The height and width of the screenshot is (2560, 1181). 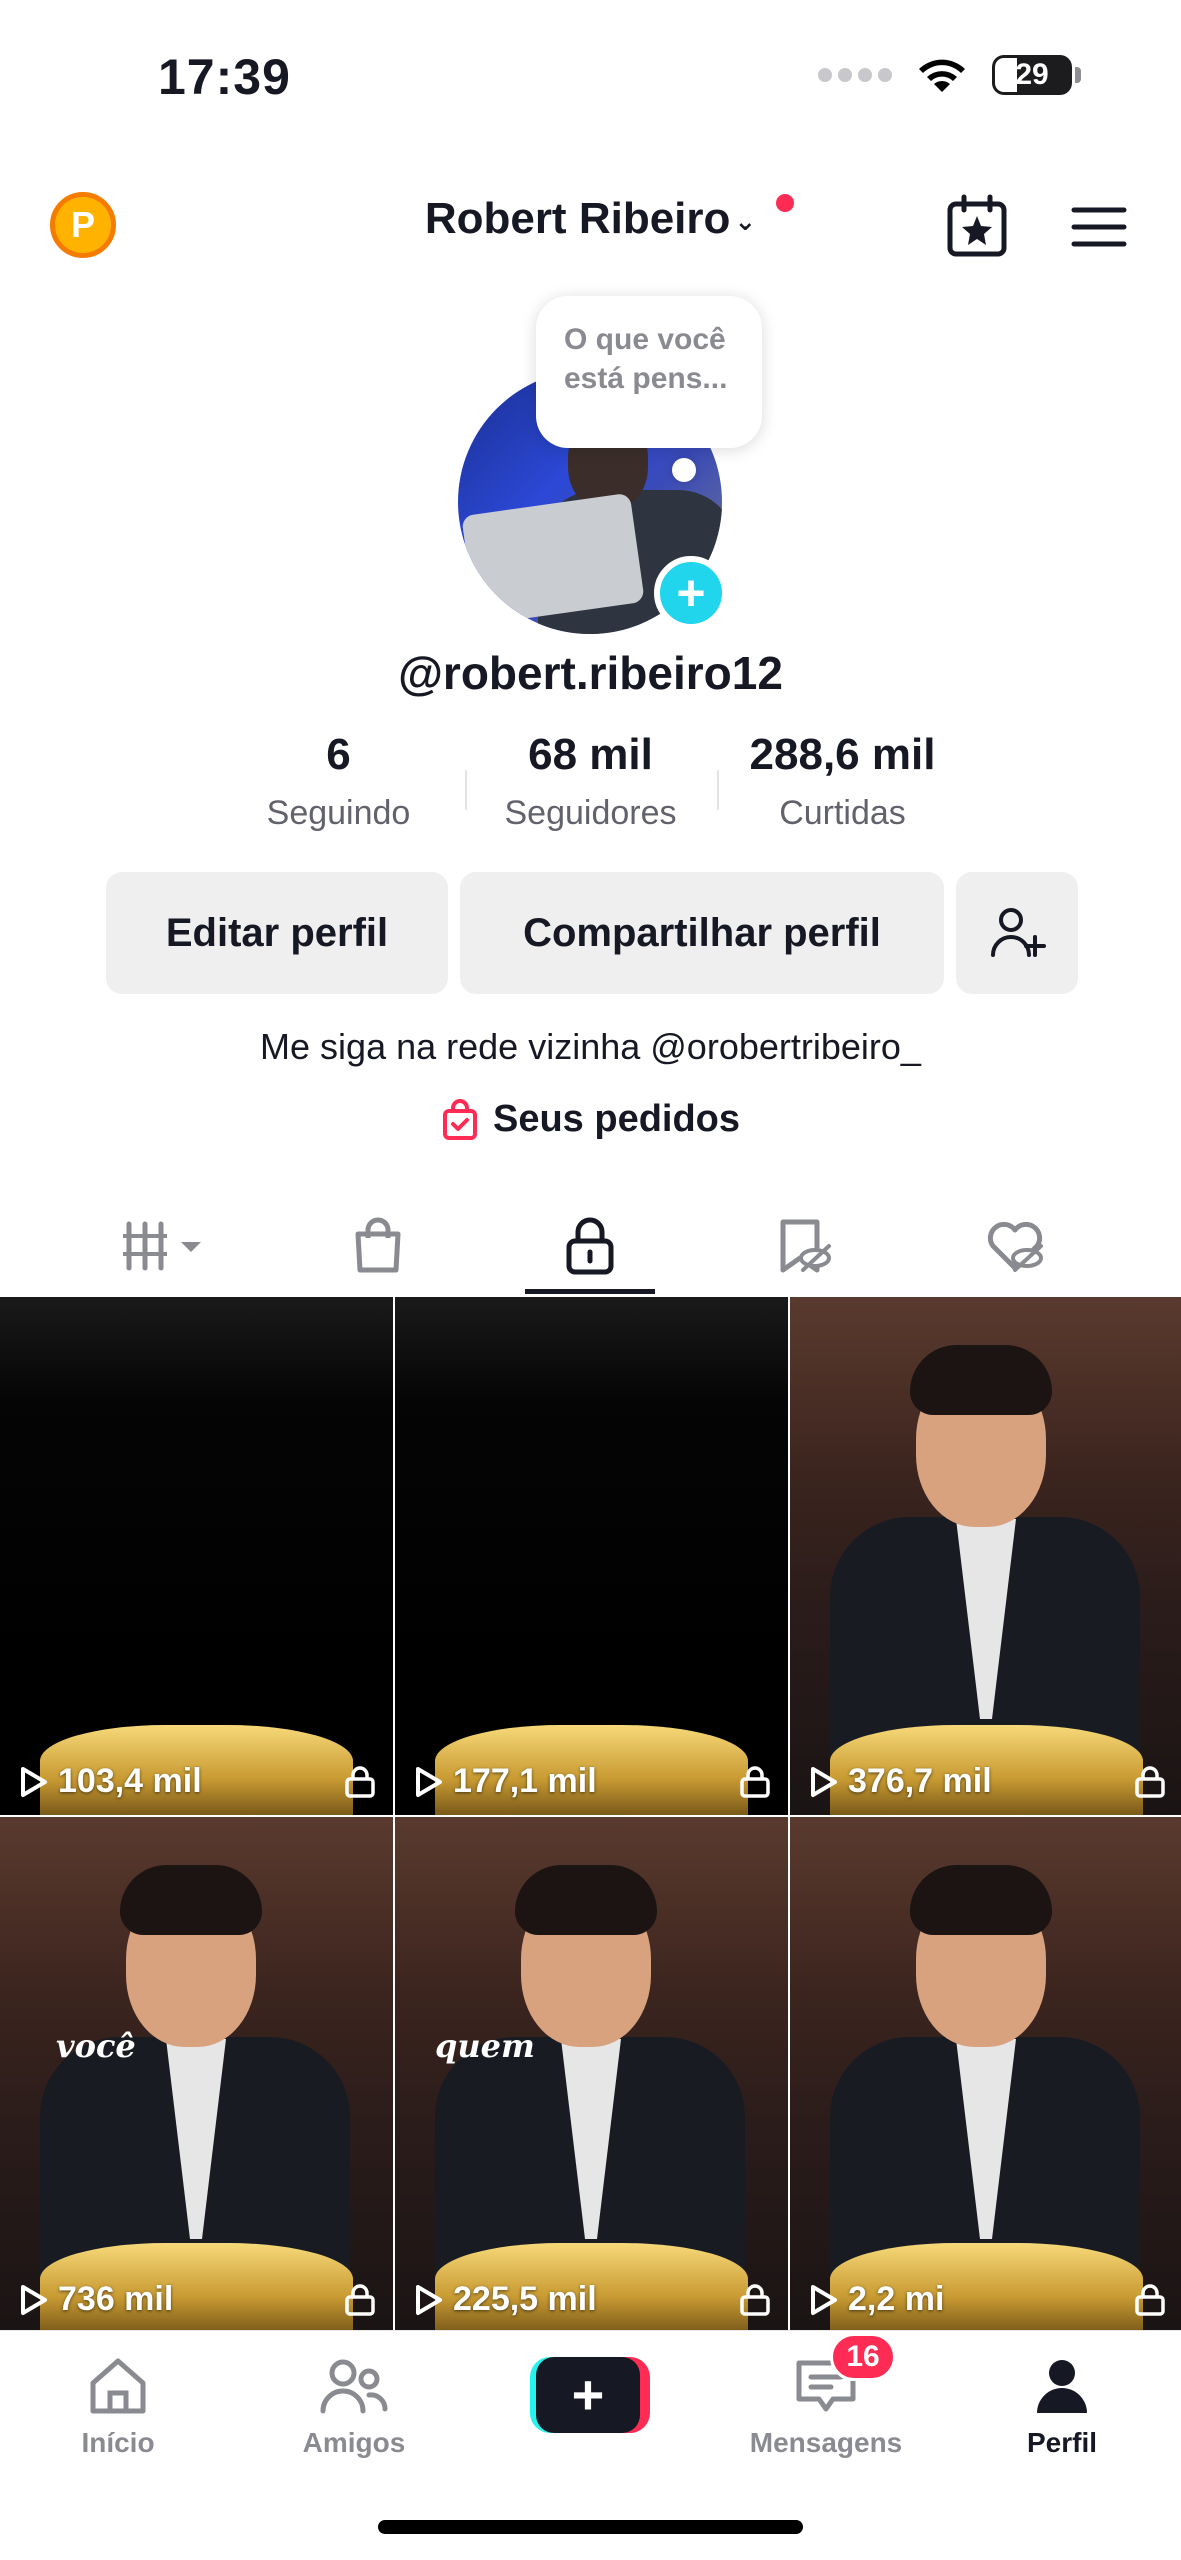 What do you see at coordinates (691, 593) in the screenshot?
I see `add-story-icon: +` at bounding box center [691, 593].